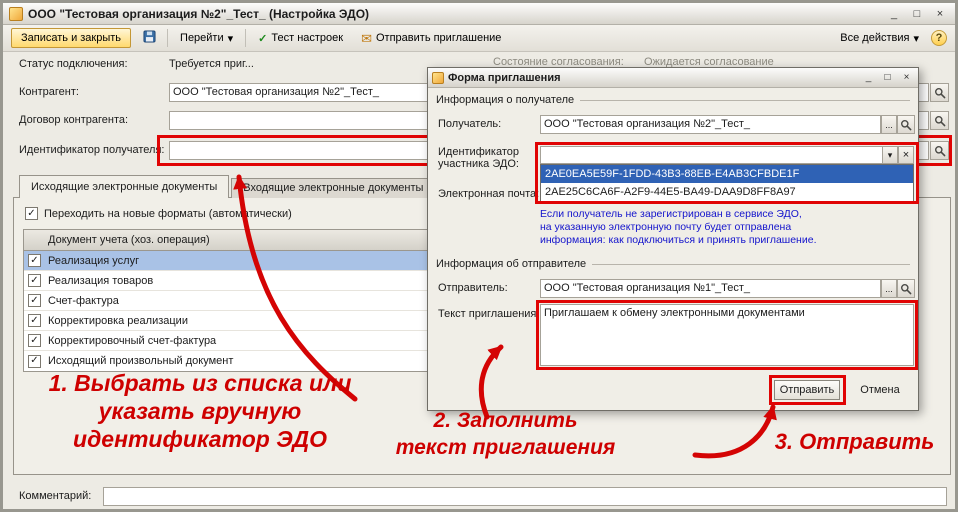  I want to click on row-label: Корректировочный счет-фактура, so click(132, 340).